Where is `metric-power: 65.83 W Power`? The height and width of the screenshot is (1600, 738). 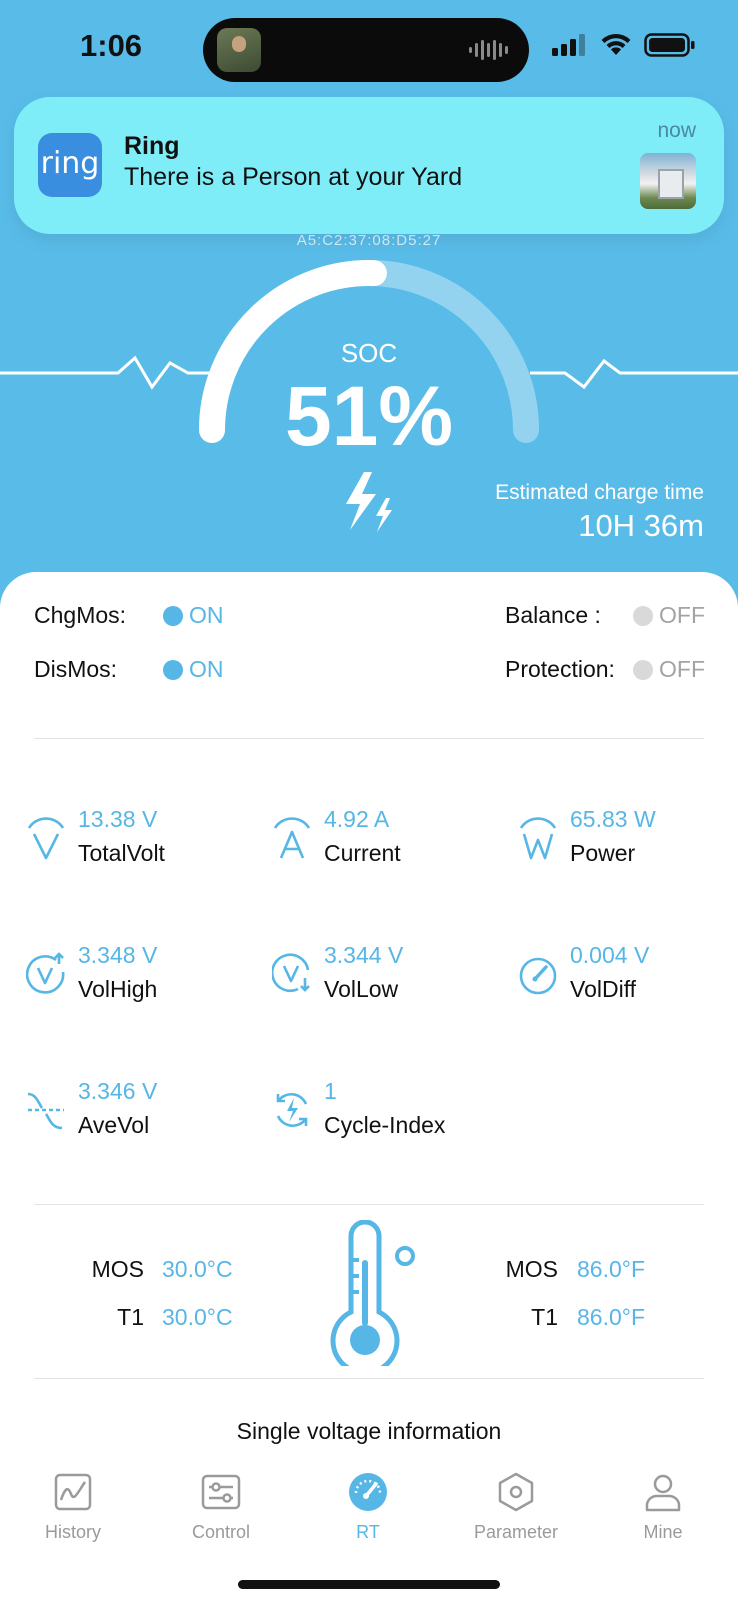 metric-power: 65.83 W Power is located at coordinates (628, 841).